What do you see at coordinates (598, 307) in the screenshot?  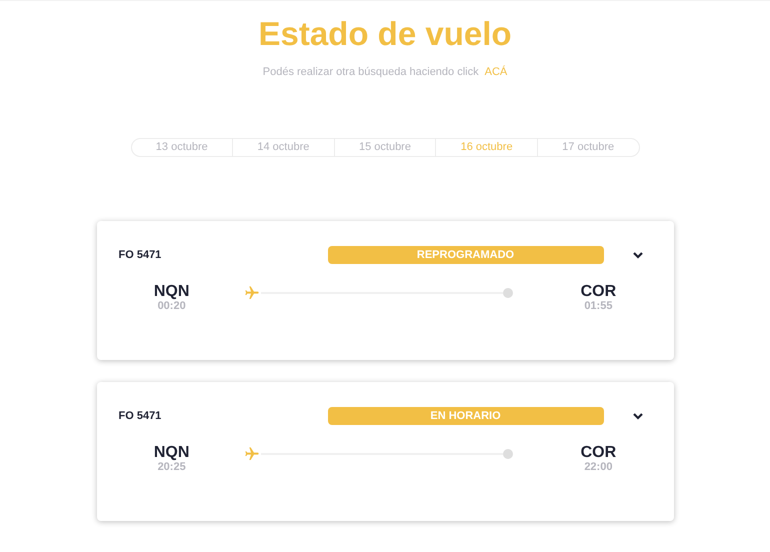 I see `arrival-time: 01:55` at bounding box center [598, 307].